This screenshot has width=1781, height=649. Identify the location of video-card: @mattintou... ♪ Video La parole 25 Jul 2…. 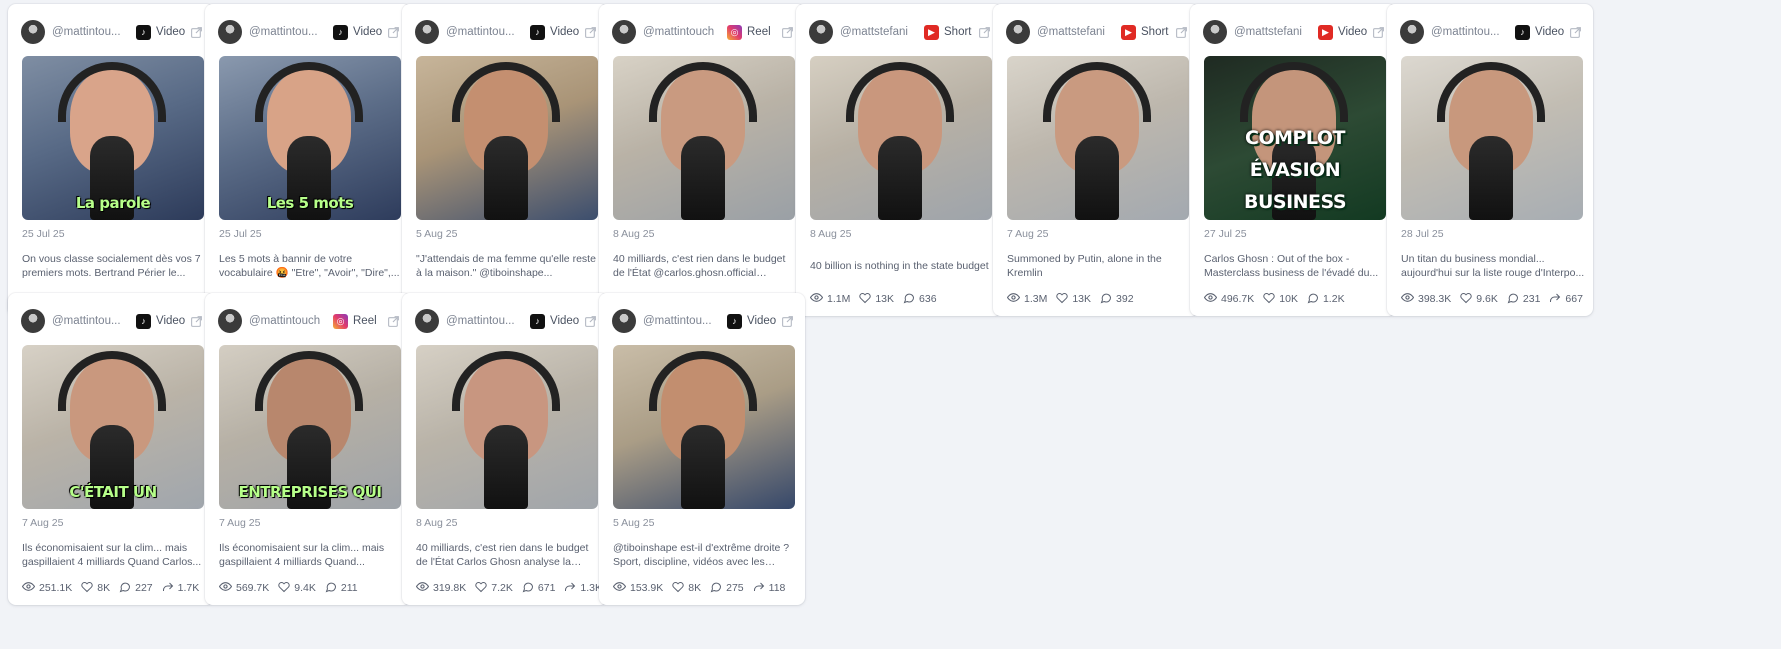
(111, 160).